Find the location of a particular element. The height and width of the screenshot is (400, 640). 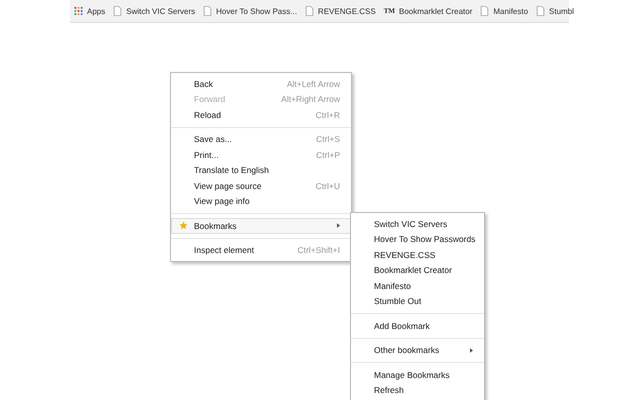

menu-item: Add Bookmark is located at coordinates (417, 326).